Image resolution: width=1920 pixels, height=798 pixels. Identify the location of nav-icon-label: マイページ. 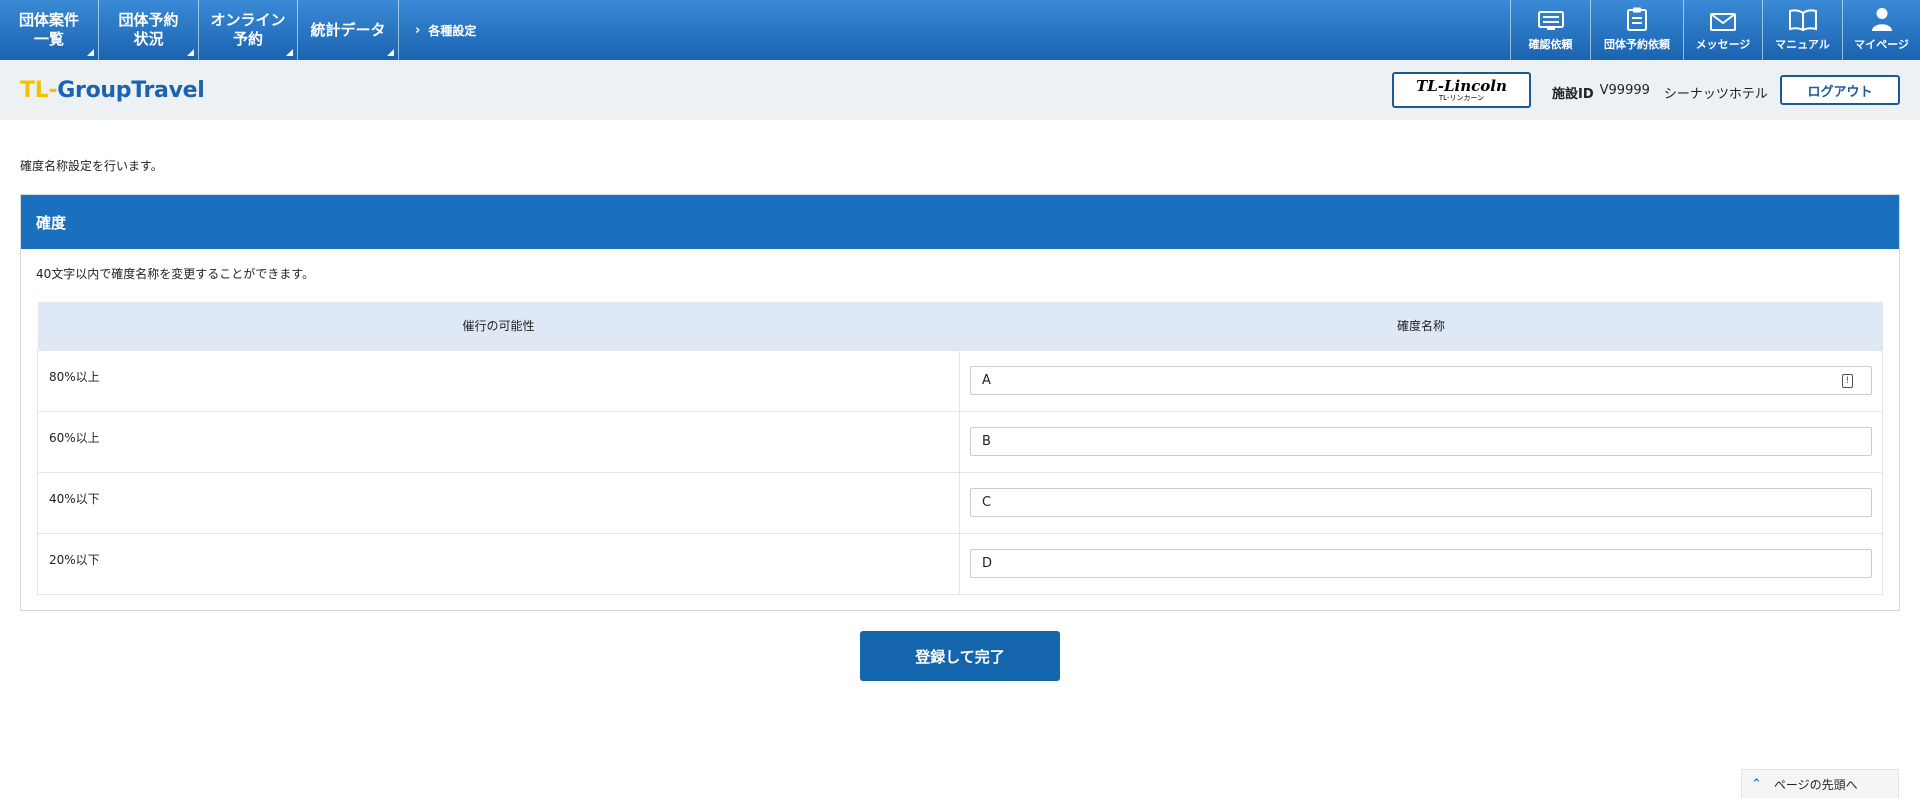
(1881, 44).